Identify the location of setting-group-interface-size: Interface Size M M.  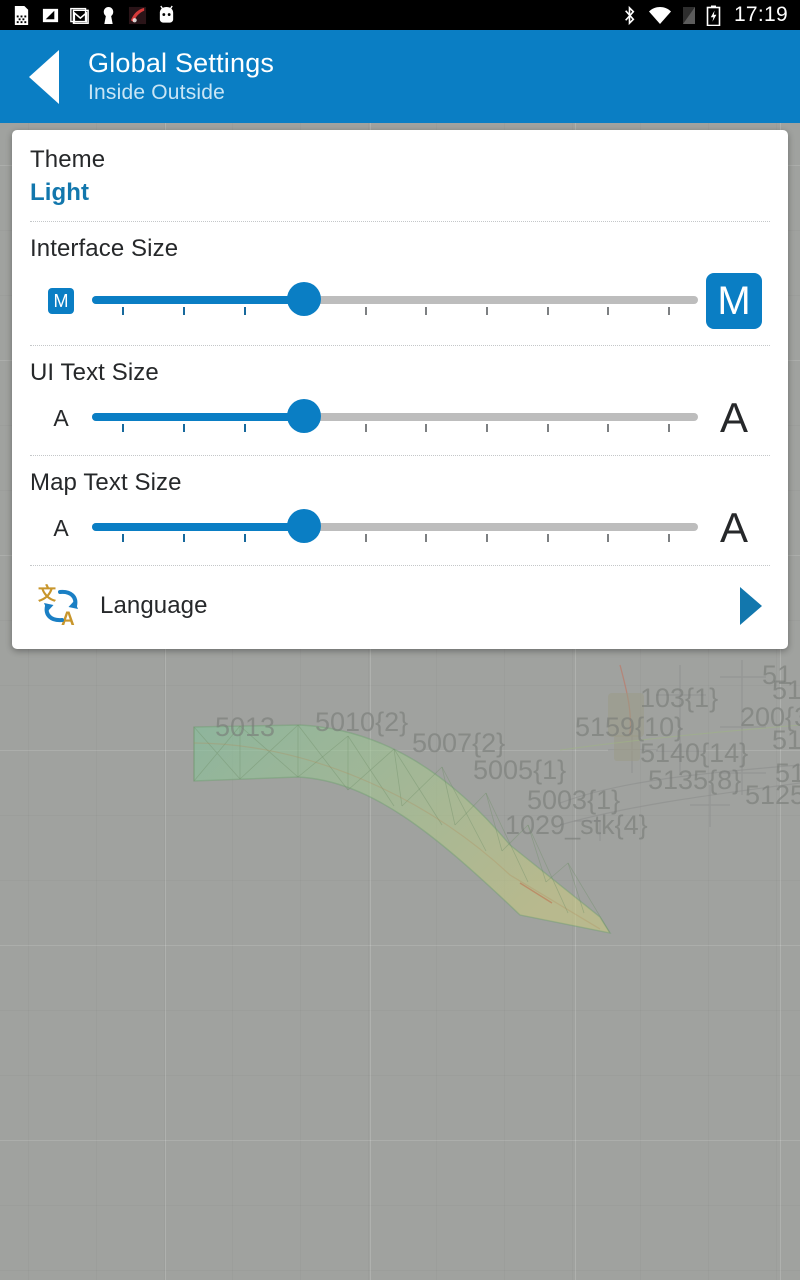
(400, 283).